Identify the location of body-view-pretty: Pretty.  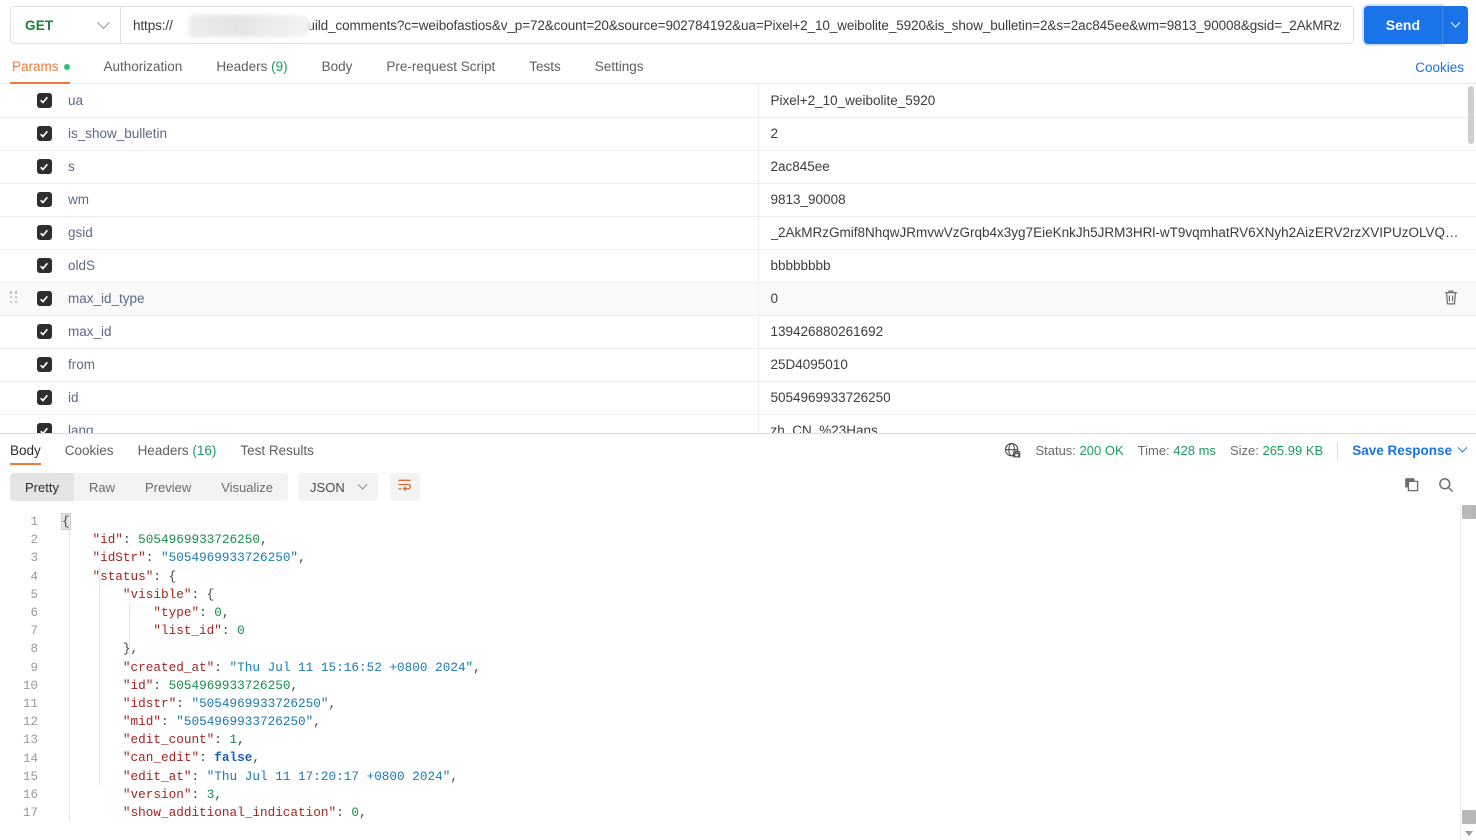
(42, 487).